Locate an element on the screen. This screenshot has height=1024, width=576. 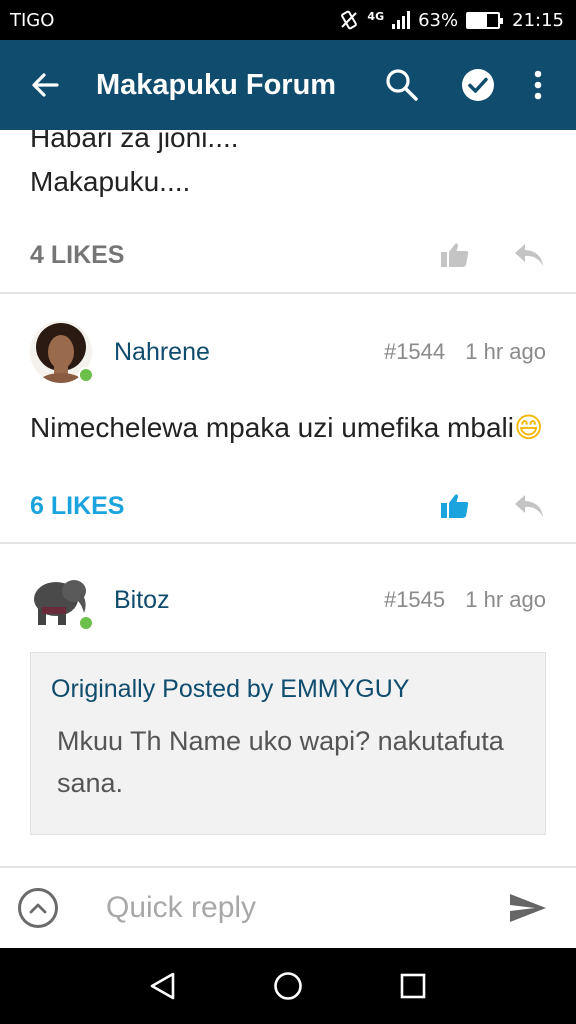
nav-back-icon is located at coordinates (162, 986).